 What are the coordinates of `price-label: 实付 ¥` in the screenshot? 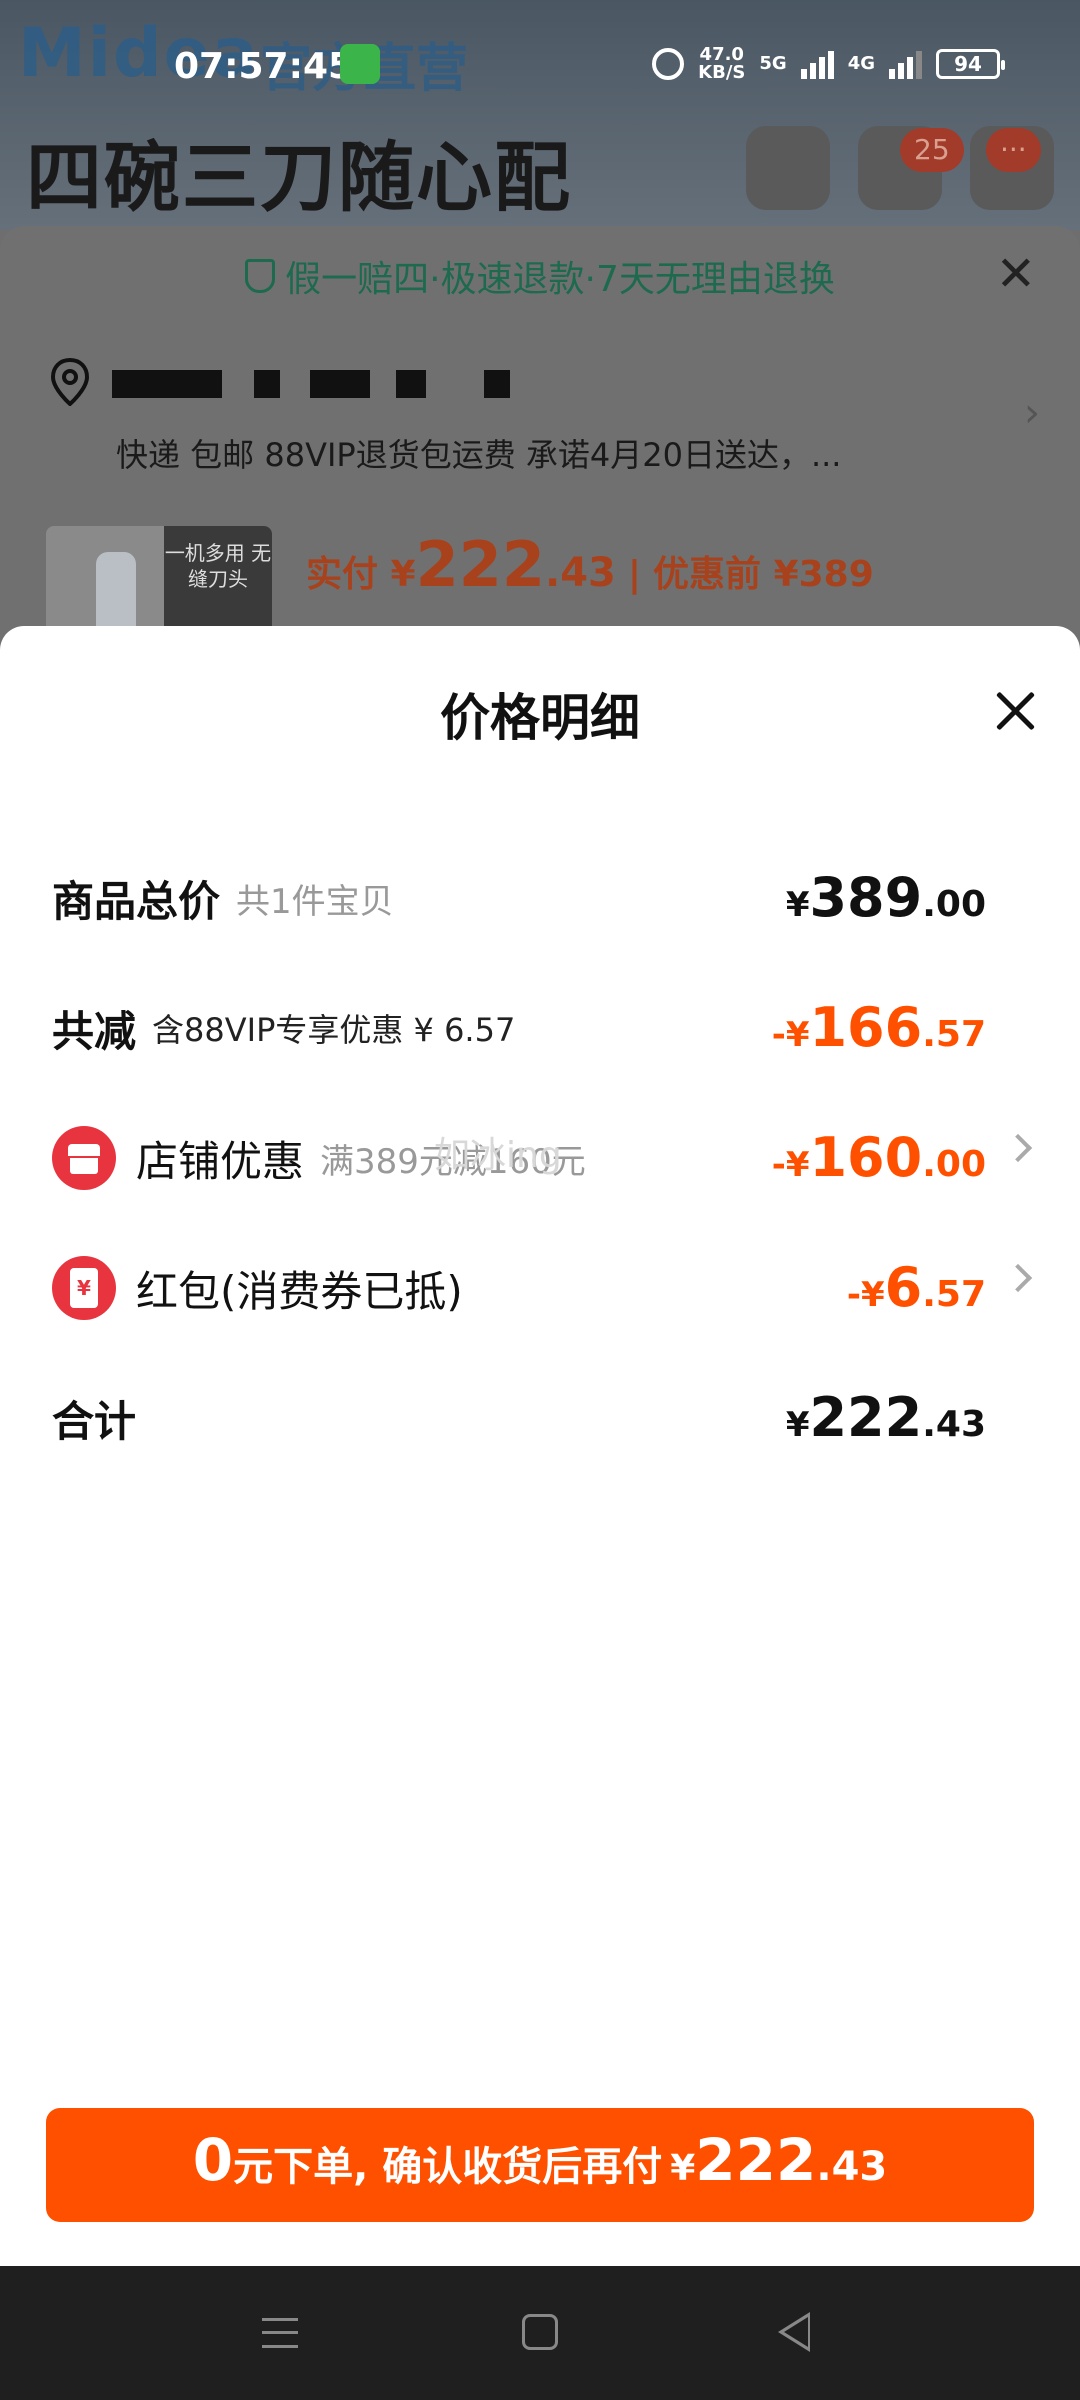 It's located at (361, 574).